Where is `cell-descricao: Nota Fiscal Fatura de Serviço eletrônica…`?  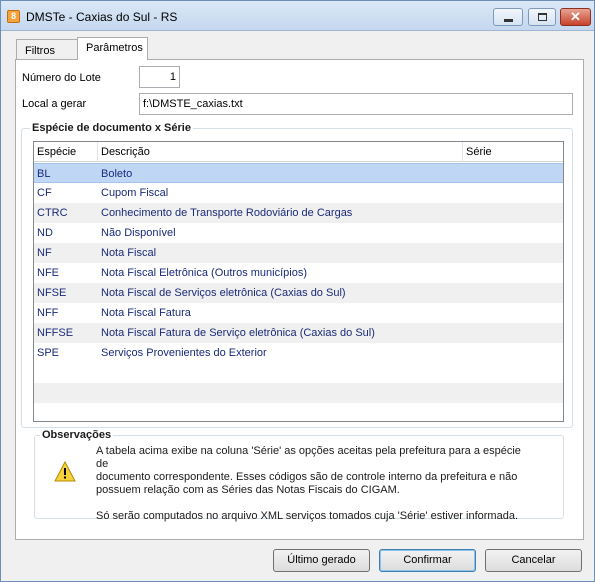 cell-descricao: Nota Fiscal Fatura de Serviço eletrônica… is located at coordinates (238, 333).